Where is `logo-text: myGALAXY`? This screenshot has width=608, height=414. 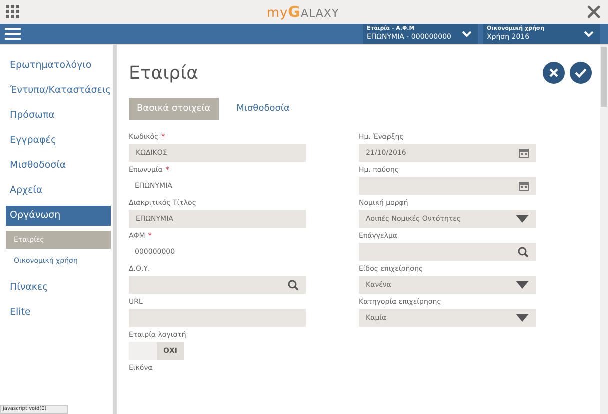 logo-text: myGALAXY is located at coordinates (303, 12).